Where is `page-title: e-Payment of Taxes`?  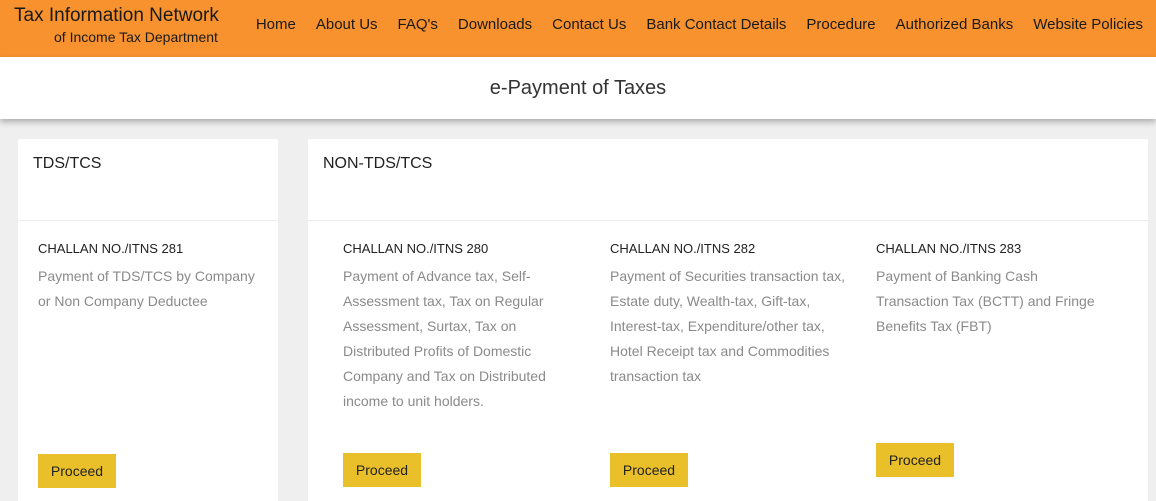 page-title: e-Payment of Taxes is located at coordinates (578, 88).